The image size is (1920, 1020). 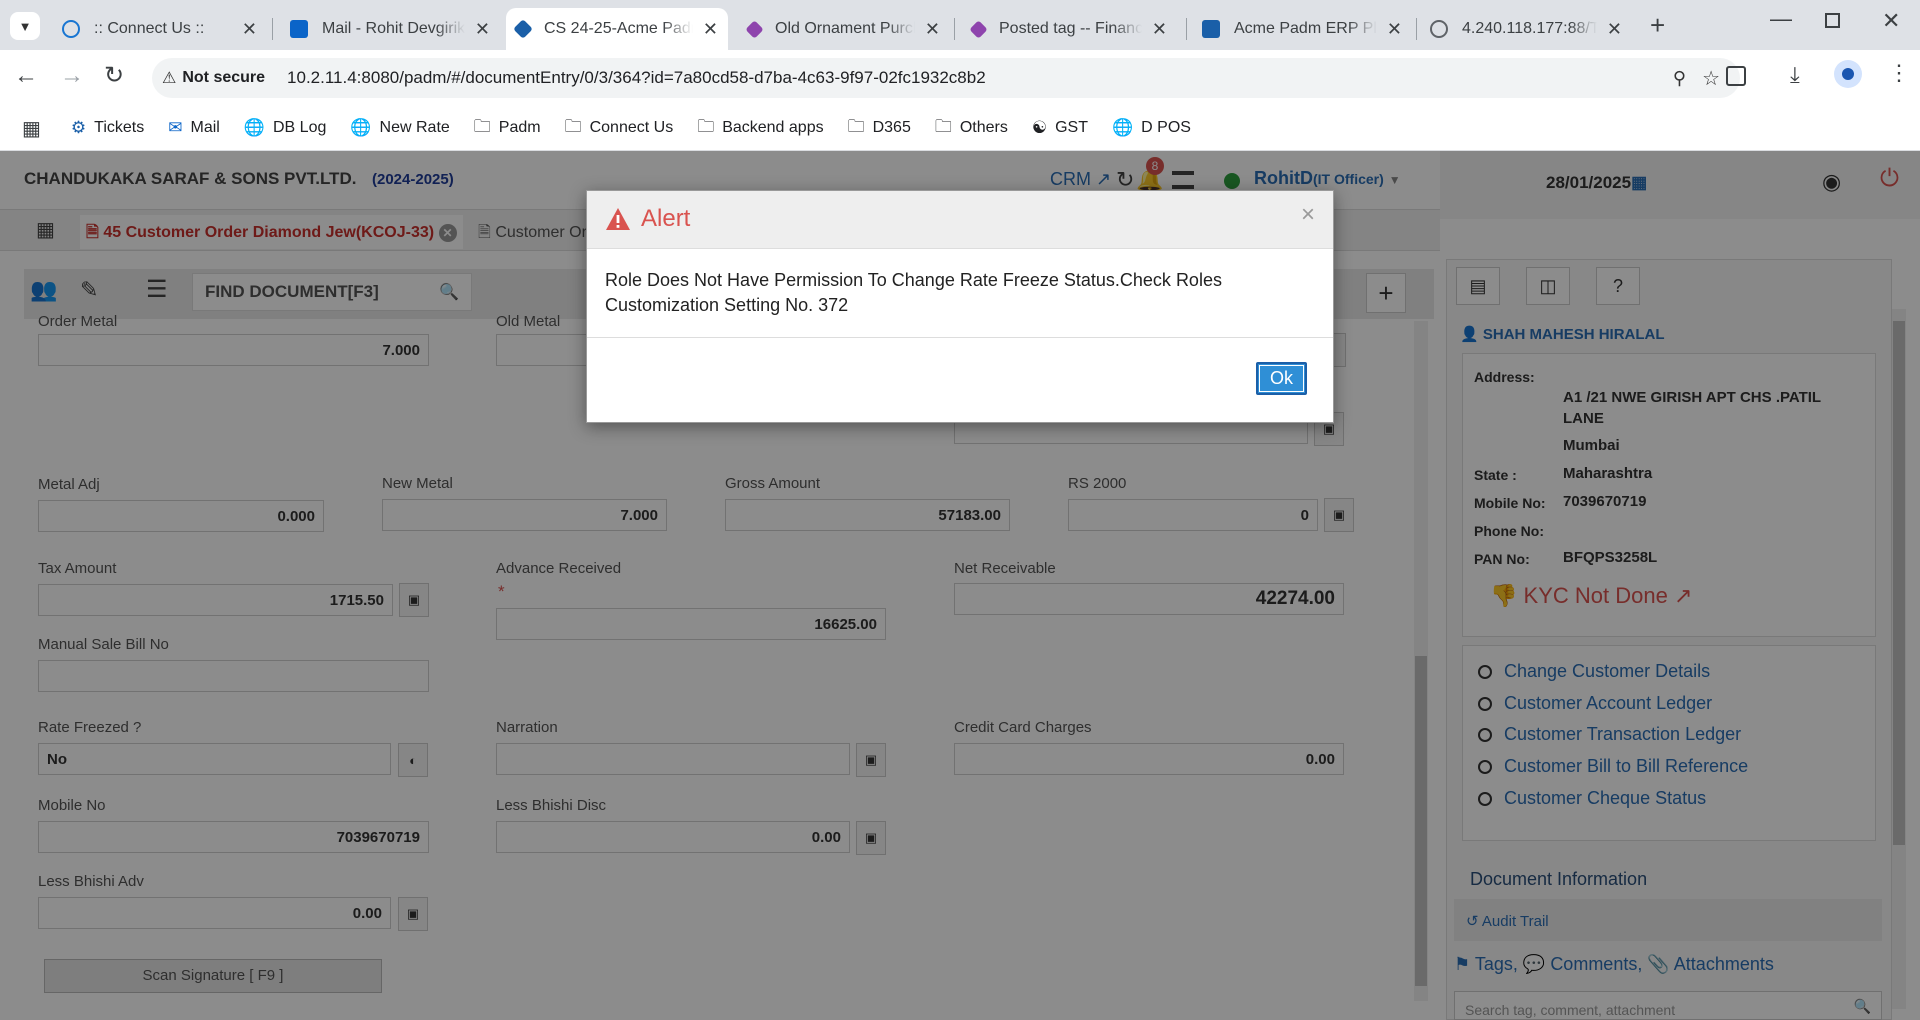 What do you see at coordinates (399, 128) in the screenshot?
I see `bookmark-new-rate: 🌐 New Rate` at bounding box center [399, 128].